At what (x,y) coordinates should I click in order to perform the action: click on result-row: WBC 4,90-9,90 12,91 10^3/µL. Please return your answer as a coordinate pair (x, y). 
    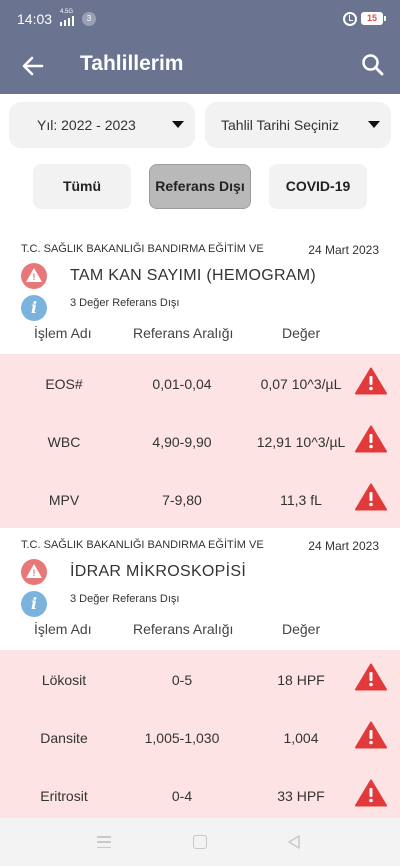
    Looking at the image, I should click on (200, 441).